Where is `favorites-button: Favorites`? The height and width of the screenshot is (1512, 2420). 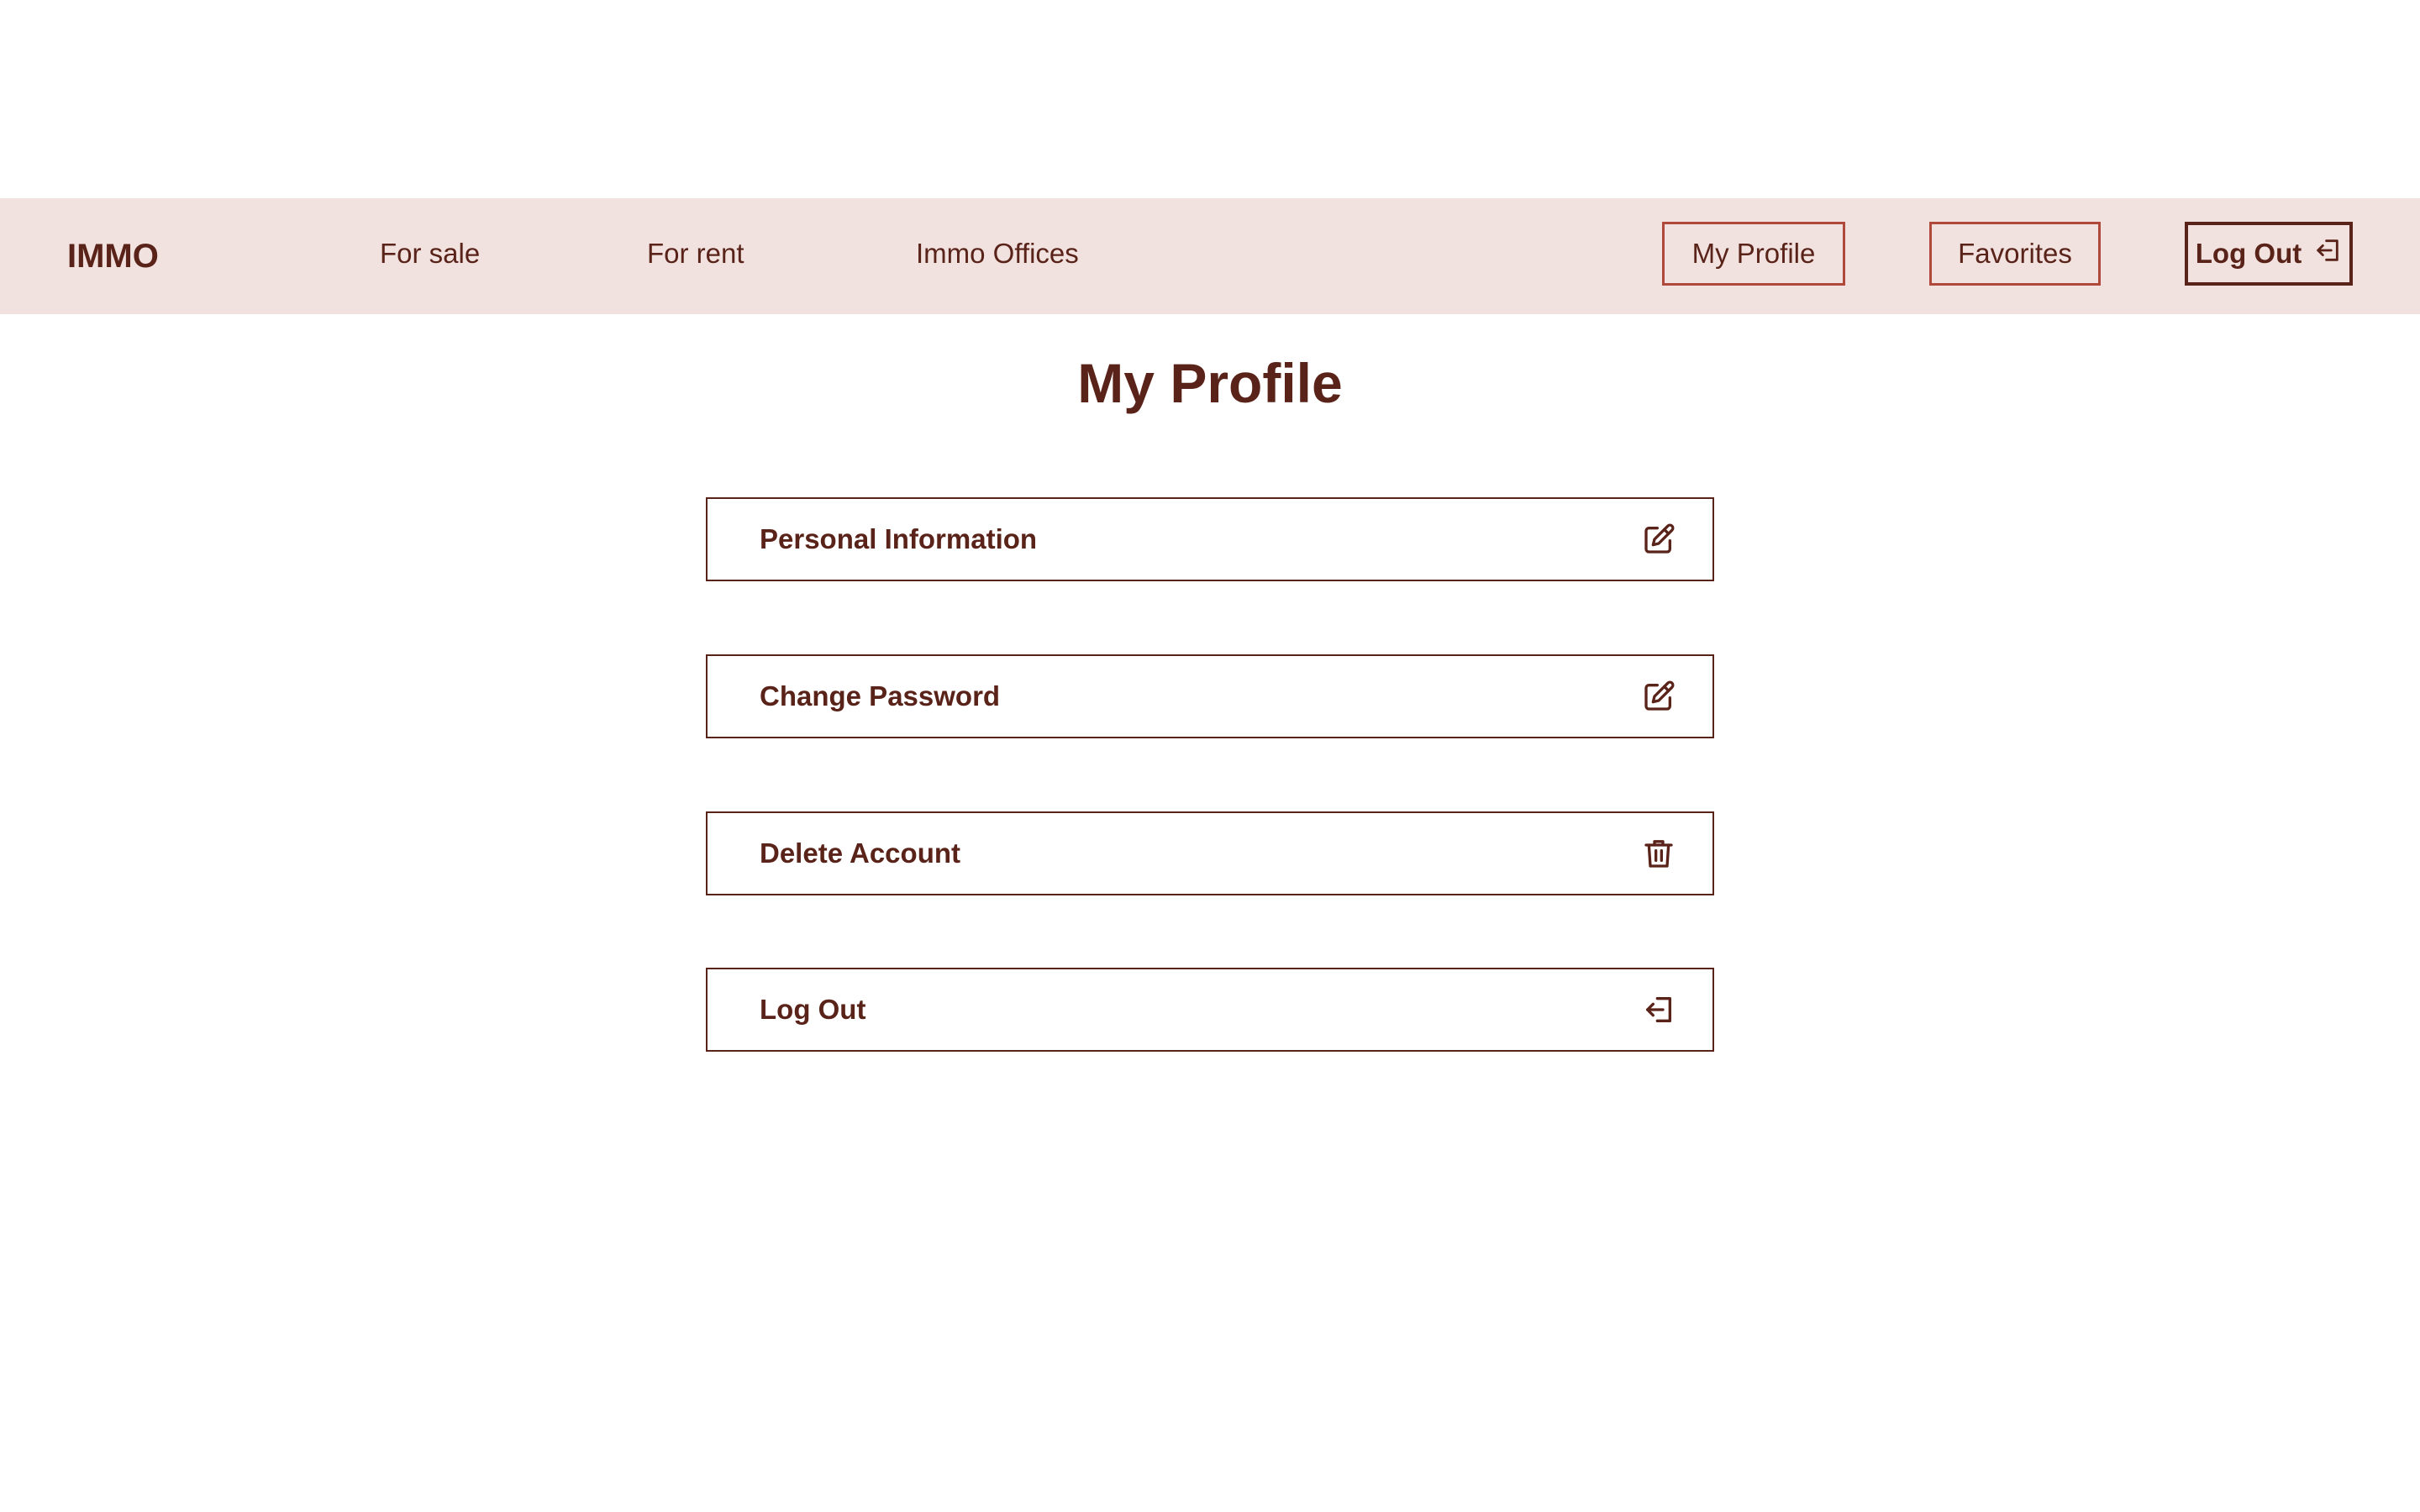 favorites-button: Favorites is located at coordinates (2015, 254).